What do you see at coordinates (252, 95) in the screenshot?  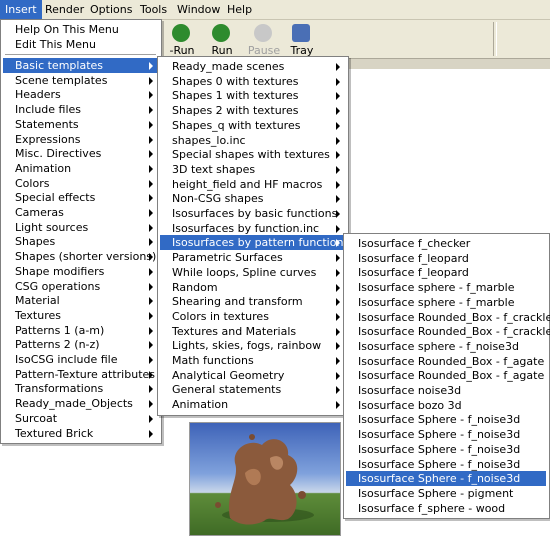 I see `menu-item-shapes-1-with-textures: Shapes 1 with textures` at bounding box center [252, 95].